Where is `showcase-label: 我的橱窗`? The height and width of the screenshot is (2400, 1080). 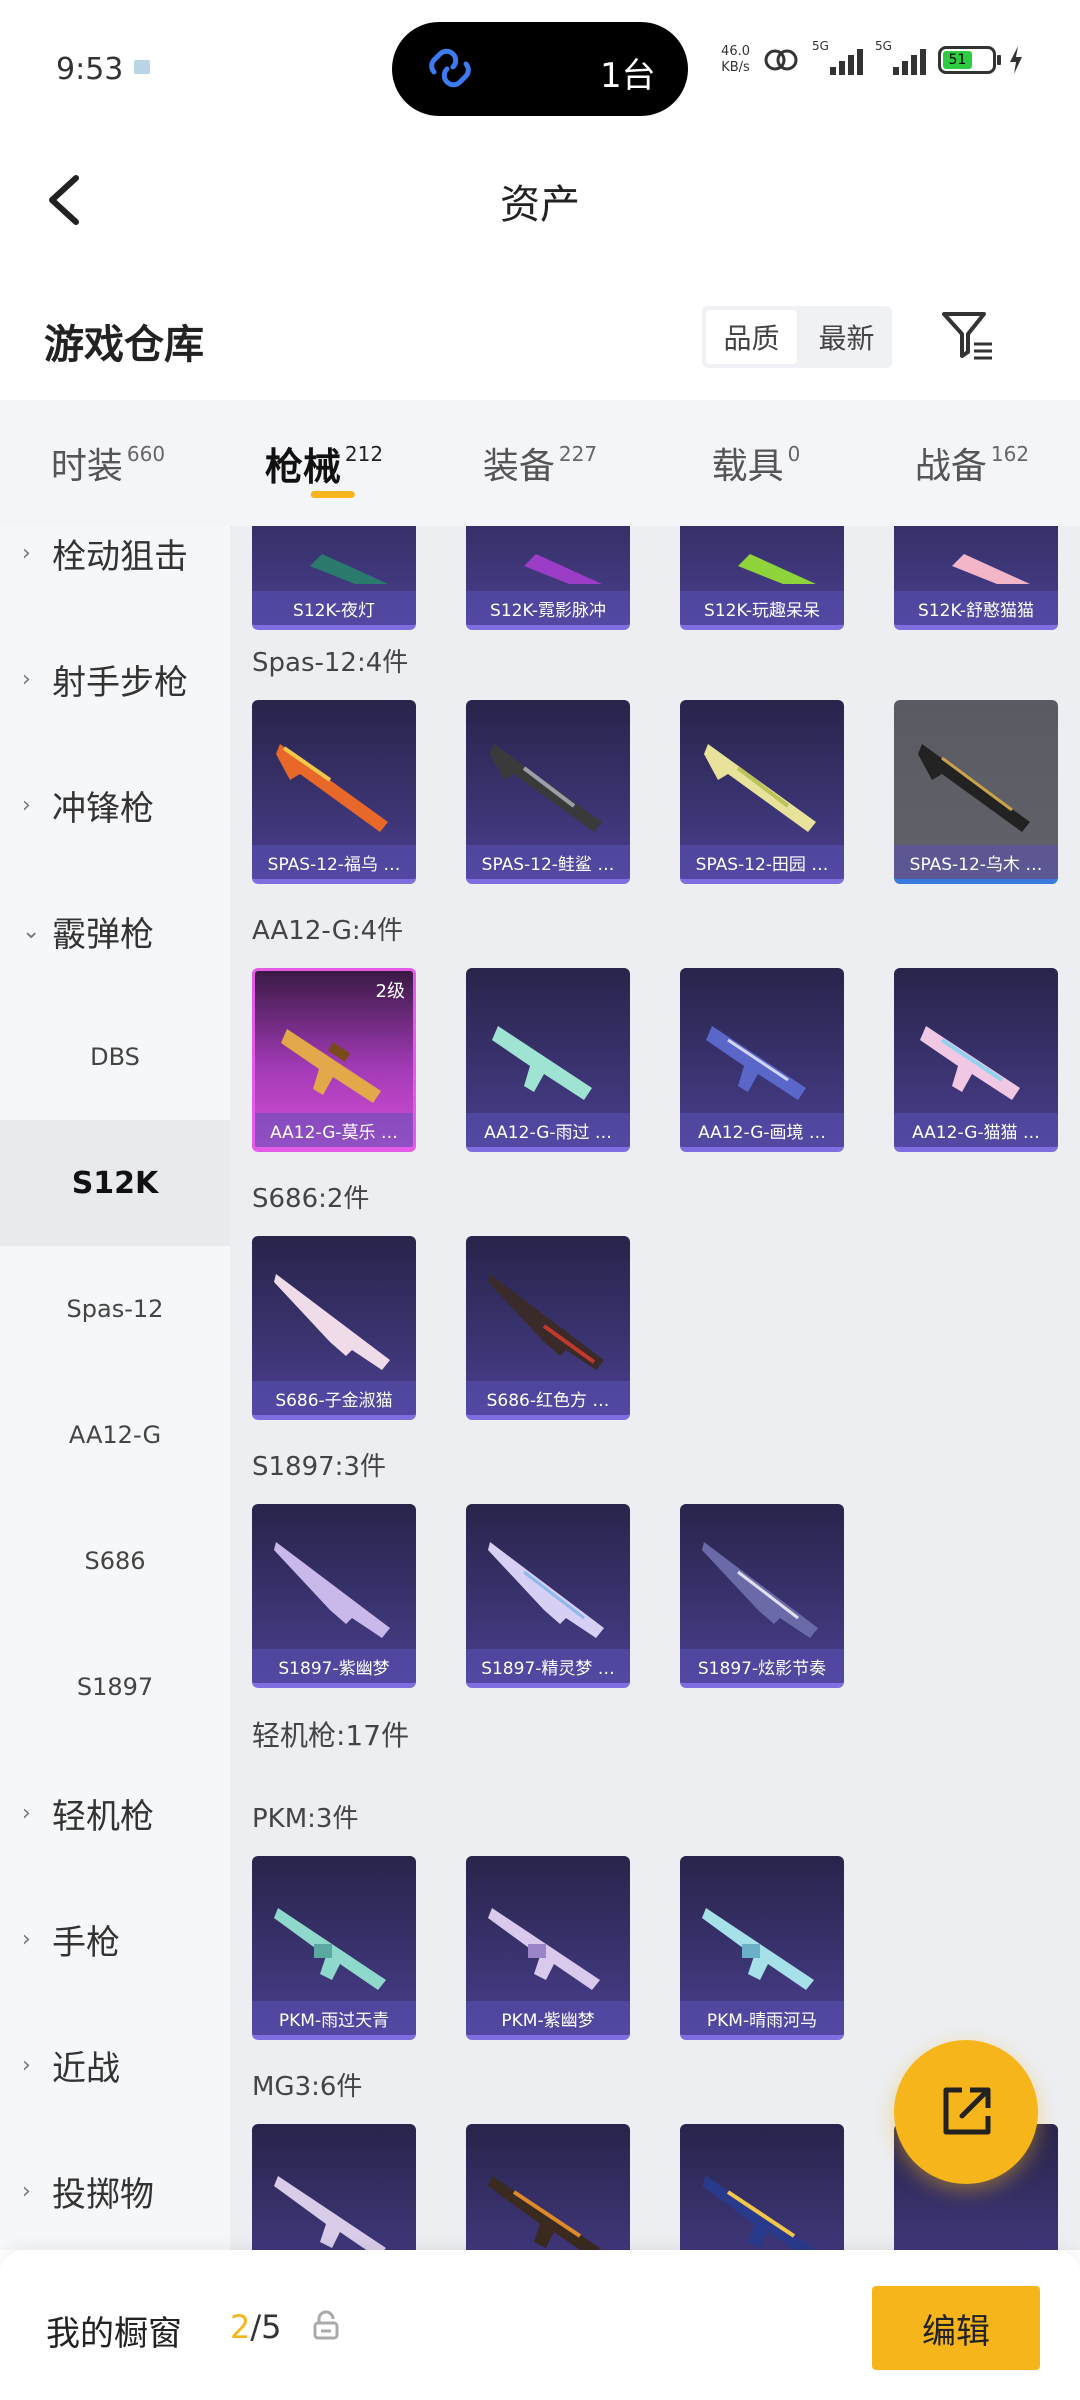
showcase-label: 我的橱窗 is located at coordinates (114, 2334).